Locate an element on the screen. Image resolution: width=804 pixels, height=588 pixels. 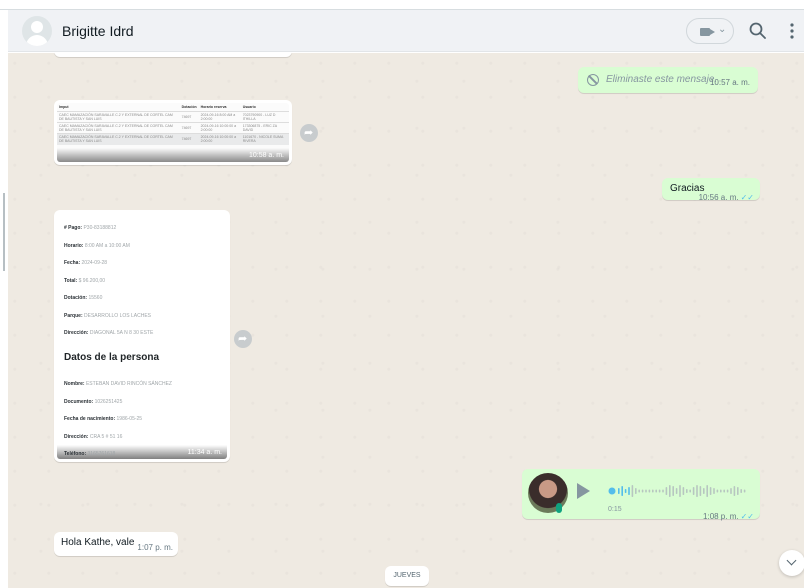
day-separator: JUEVES is located at coordinates (407, 576).